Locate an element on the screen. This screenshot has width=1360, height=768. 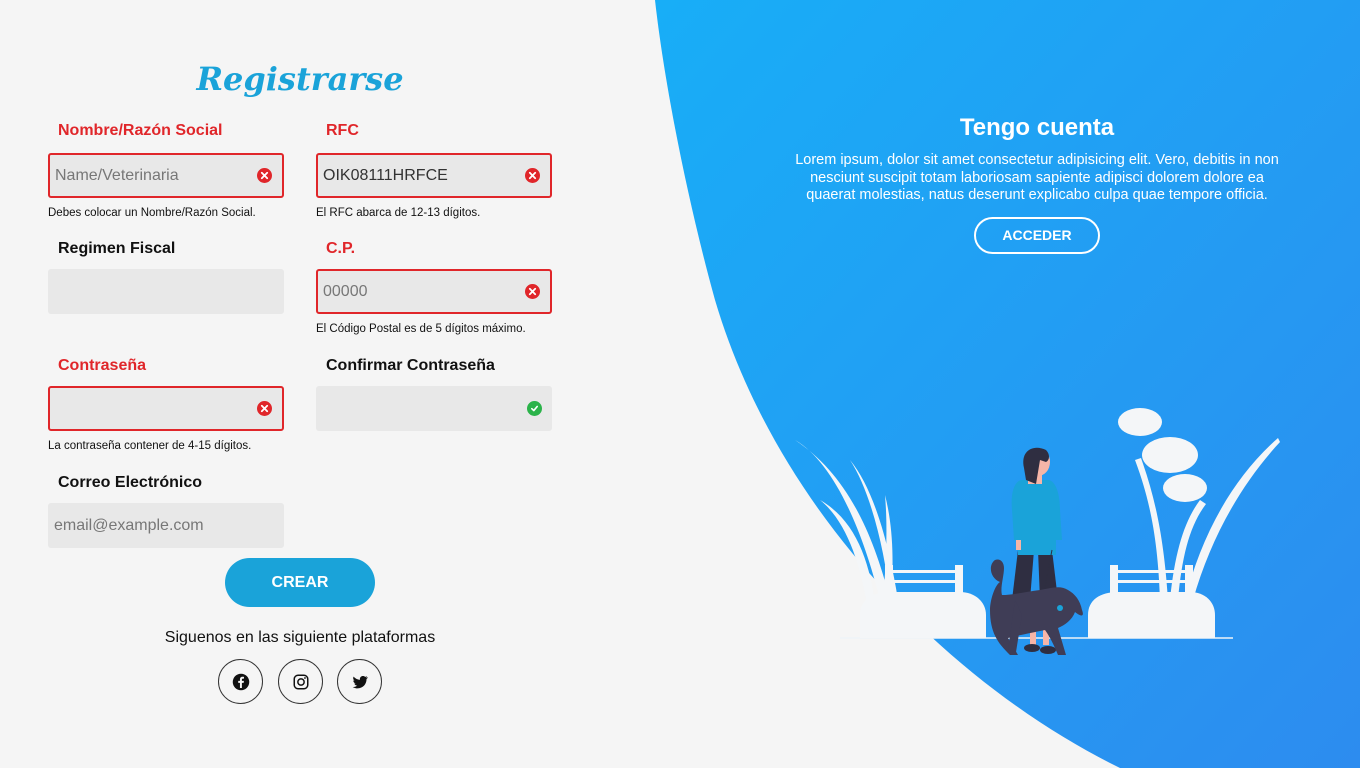
check-icon is located at coordinates (534, 408).